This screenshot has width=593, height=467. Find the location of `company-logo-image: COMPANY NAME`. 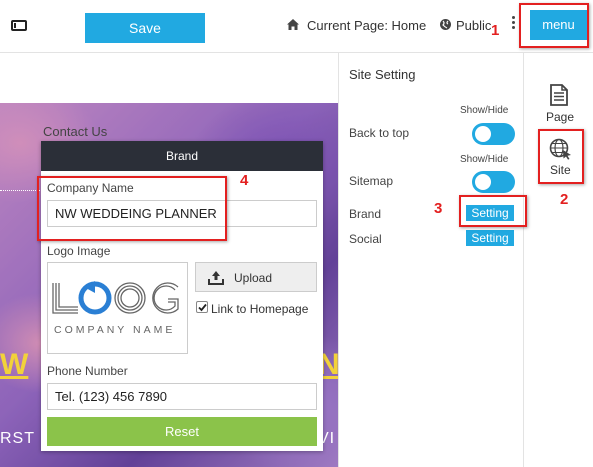

company-logo-image: COMPANY NAME is located at coordinates (115, 308).